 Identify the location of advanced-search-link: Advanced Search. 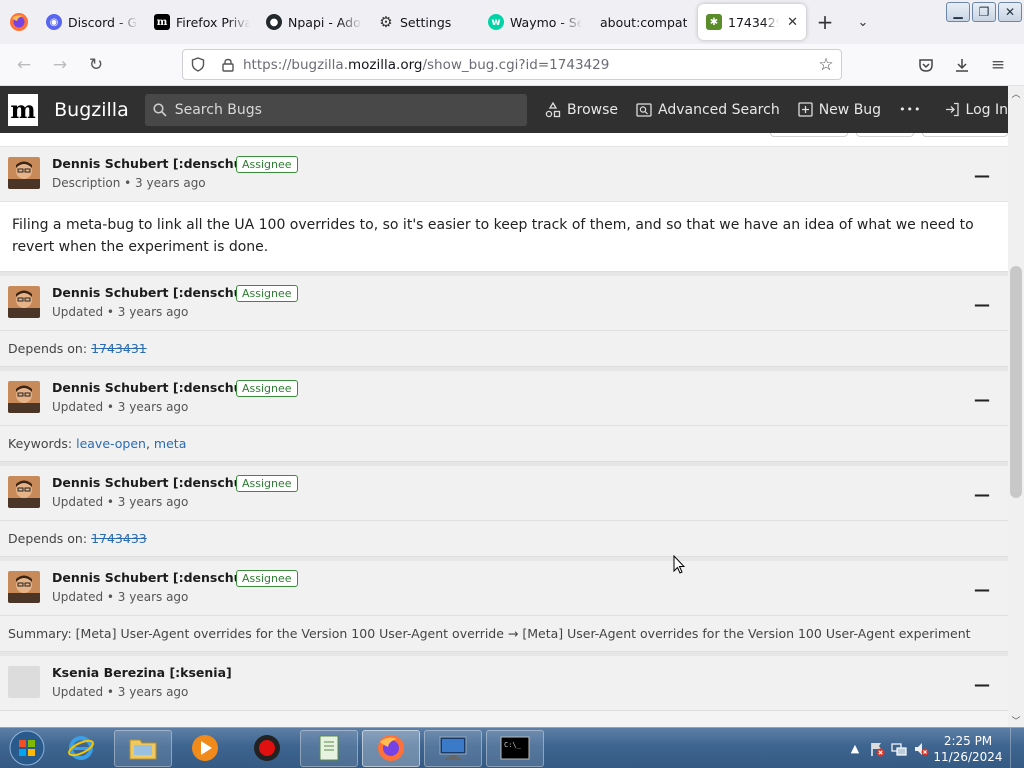
(708, 110).